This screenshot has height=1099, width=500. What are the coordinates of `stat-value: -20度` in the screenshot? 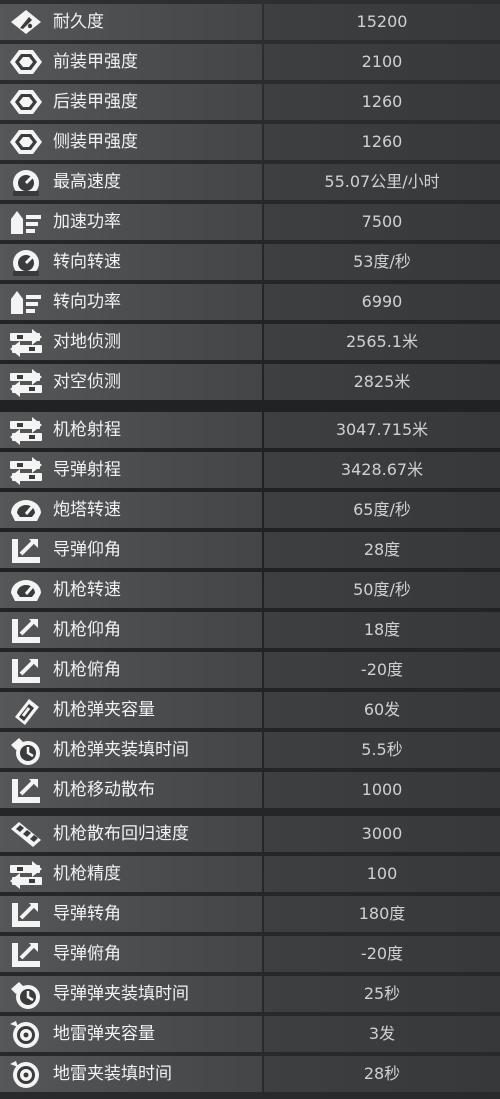 It's located at (382, 669).